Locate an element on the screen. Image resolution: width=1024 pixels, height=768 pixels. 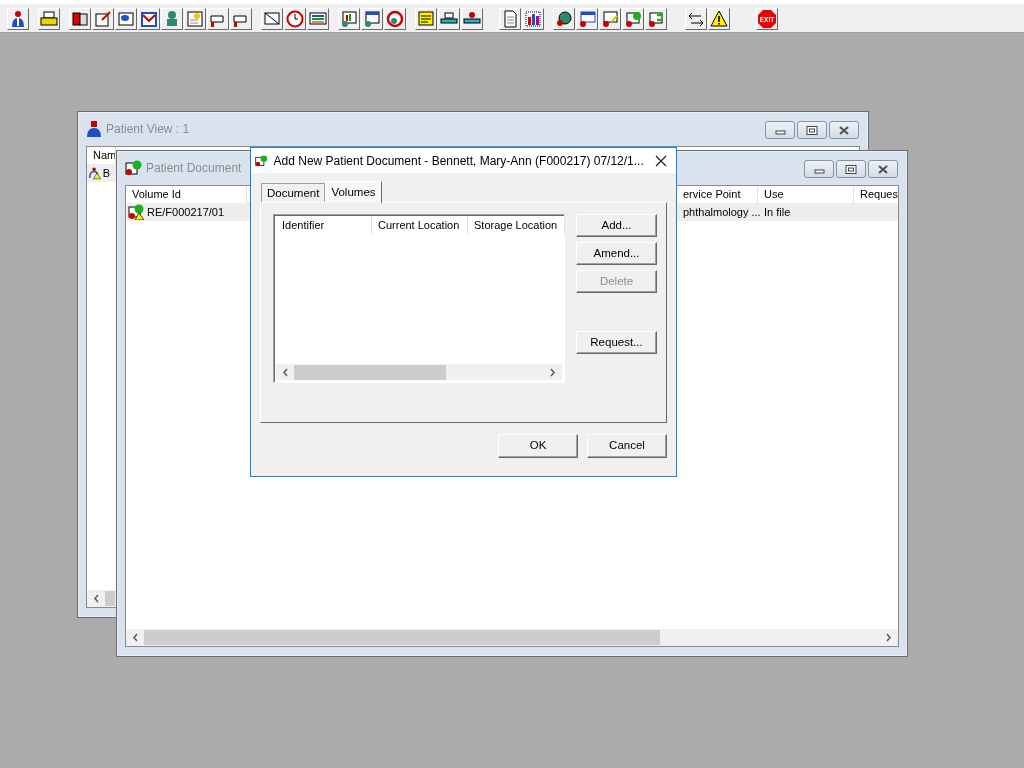
bar-chart-icon is located at coordinates (533, 19).